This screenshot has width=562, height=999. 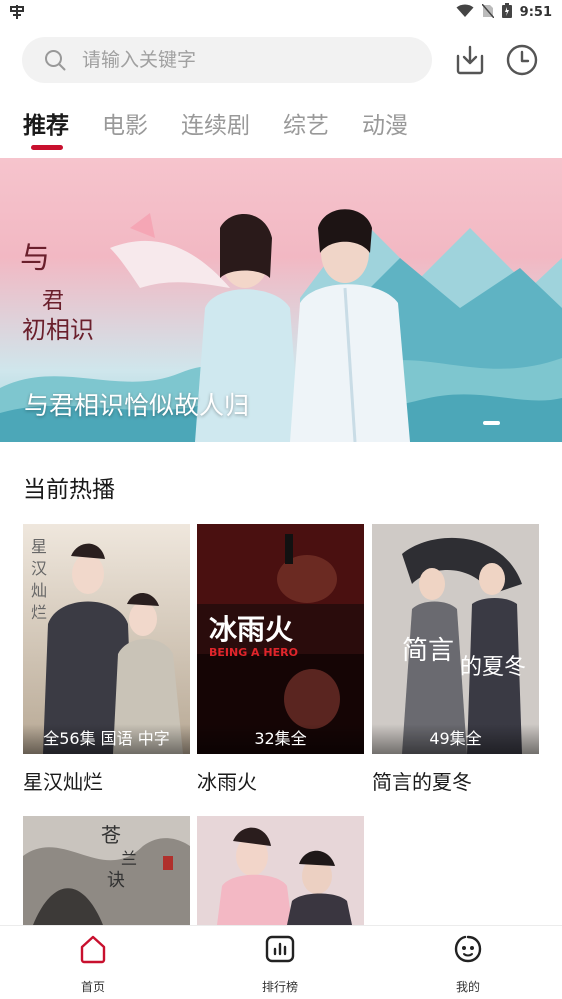 I want to click on nav-label: 排行榜, so click(x=279, y=987).